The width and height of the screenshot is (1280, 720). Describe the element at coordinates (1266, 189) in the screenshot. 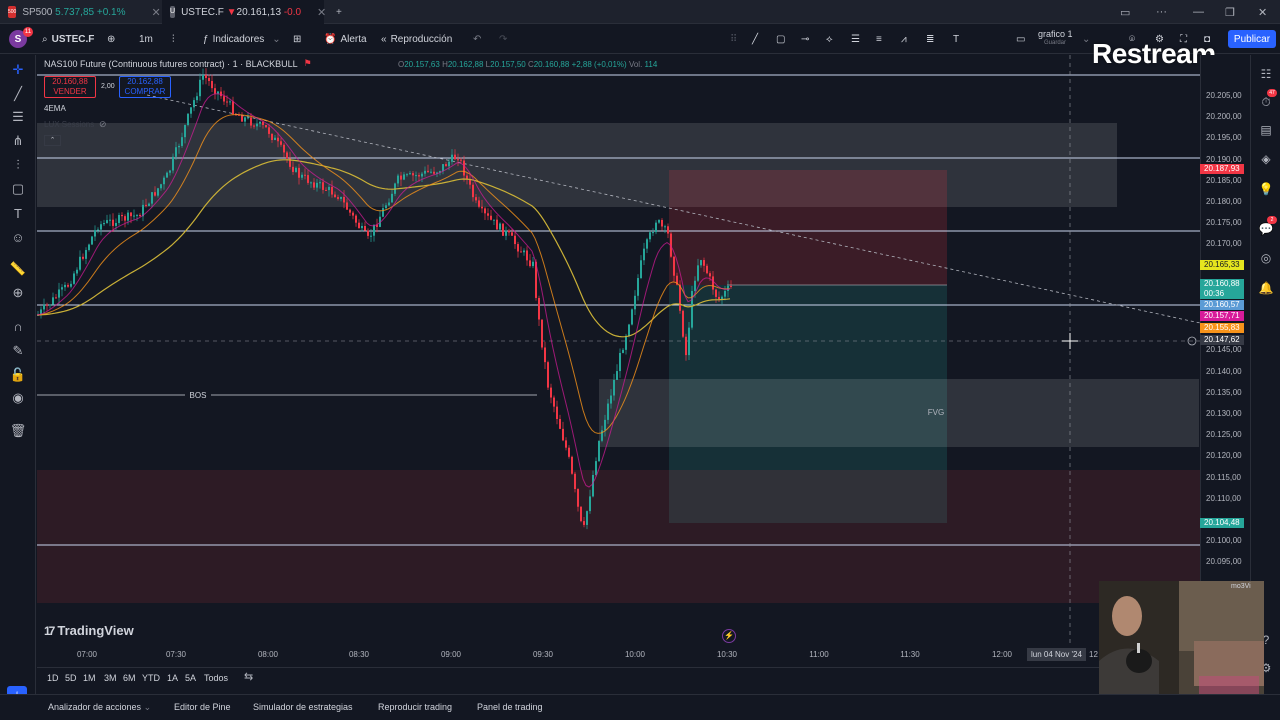

I see `ideas-icon: 💡` at that location.